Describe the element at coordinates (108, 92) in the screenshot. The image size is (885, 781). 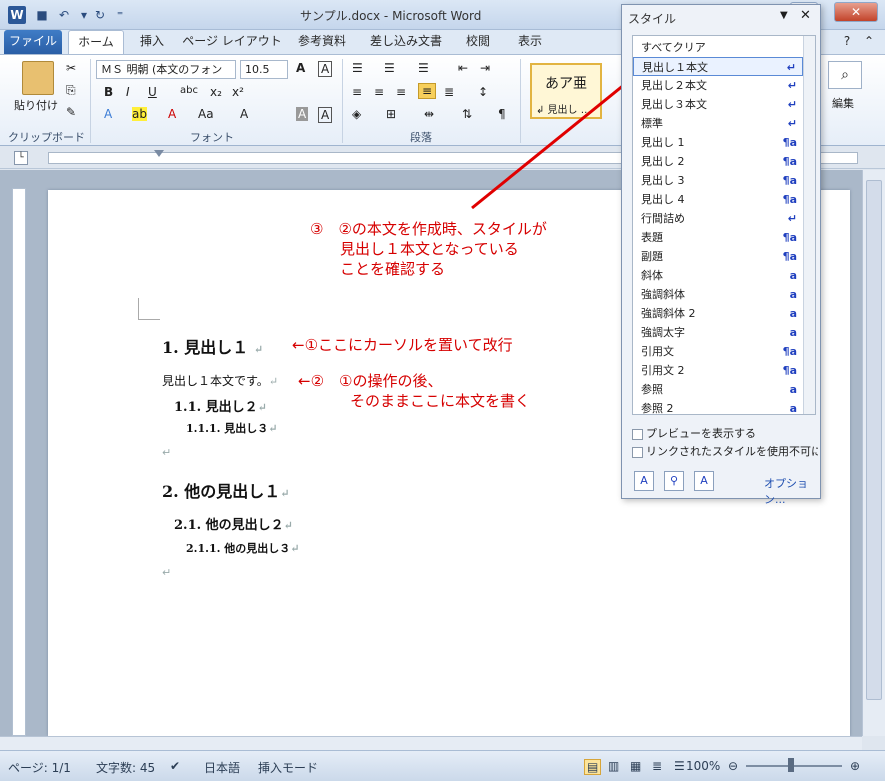
I see `bold-button: B` at that location.